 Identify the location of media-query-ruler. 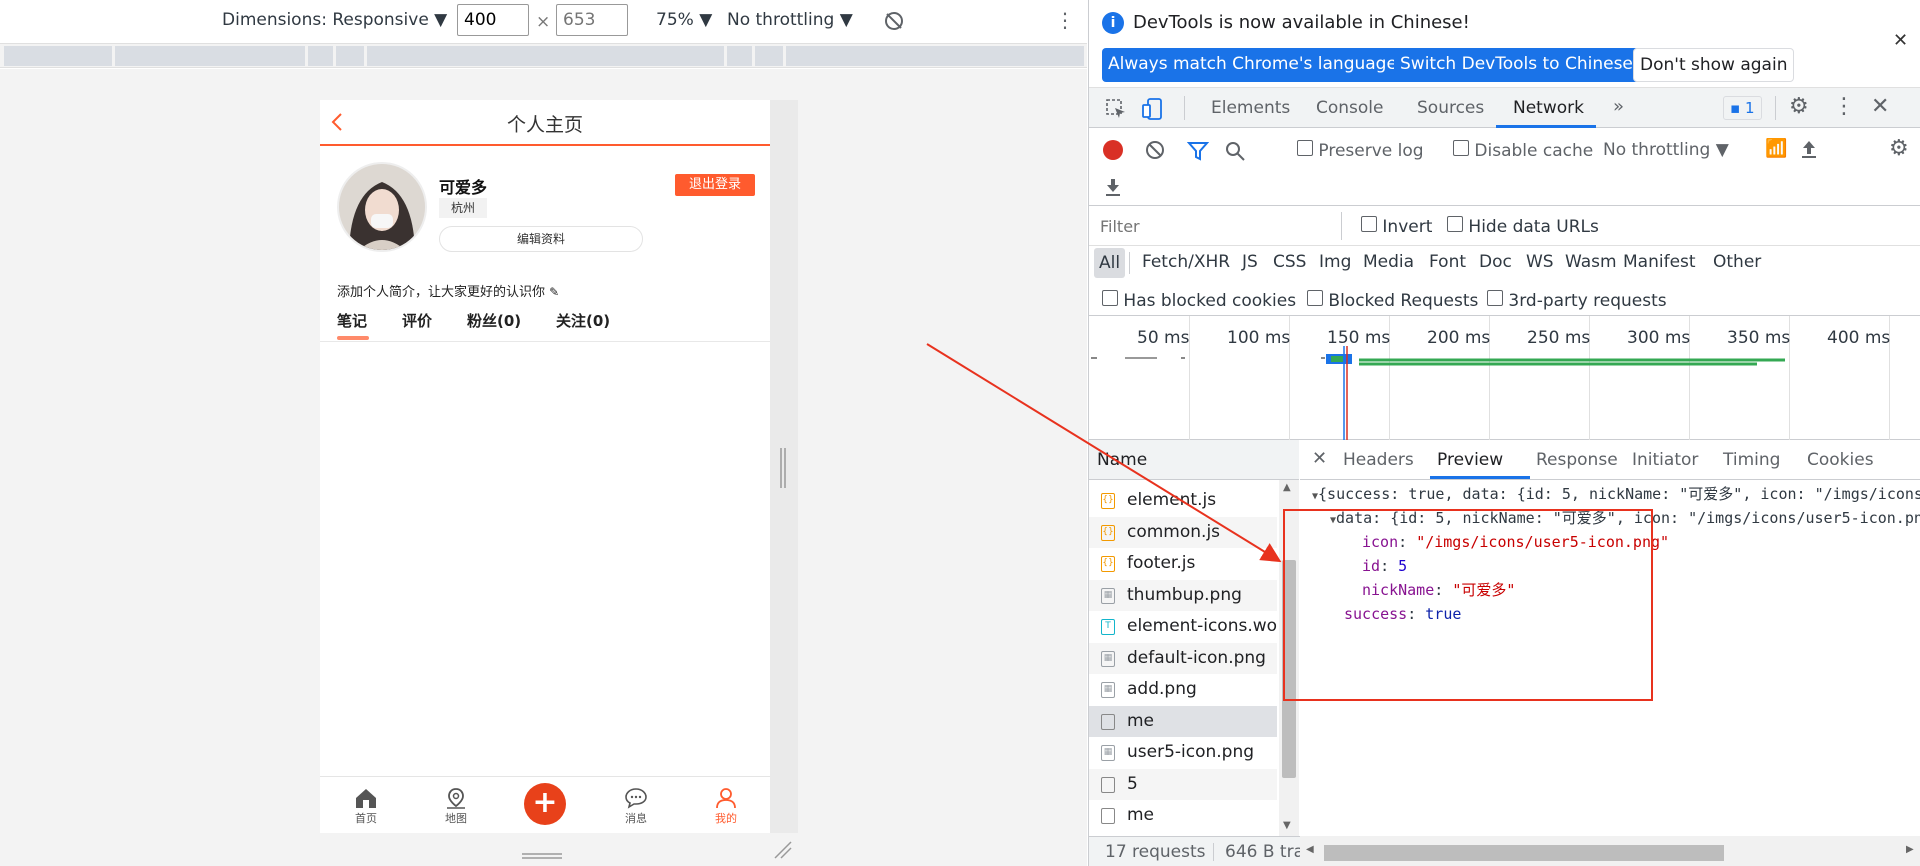
(543, 56).